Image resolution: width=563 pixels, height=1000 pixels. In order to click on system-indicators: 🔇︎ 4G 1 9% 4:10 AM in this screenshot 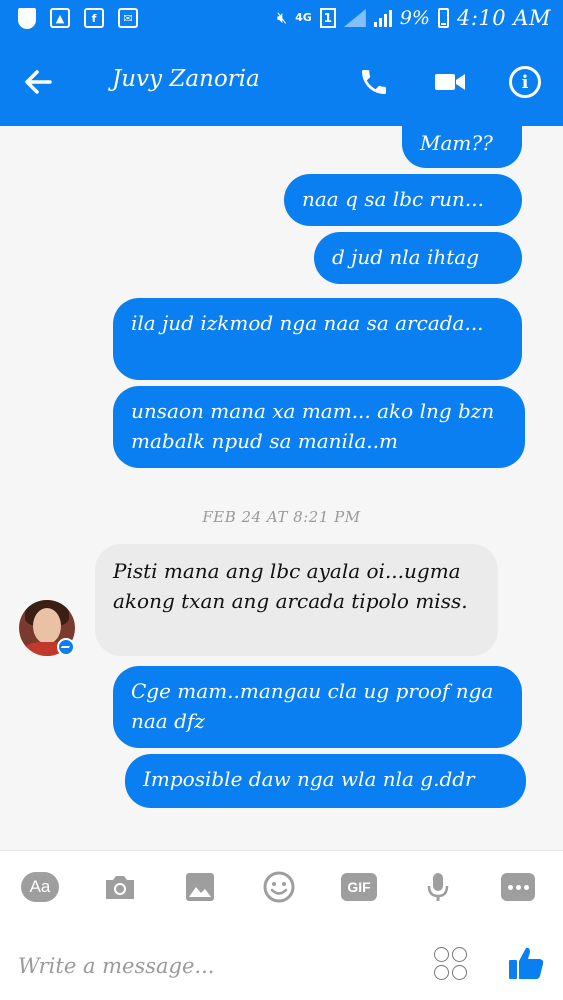, I will do `click(414, 18)`.